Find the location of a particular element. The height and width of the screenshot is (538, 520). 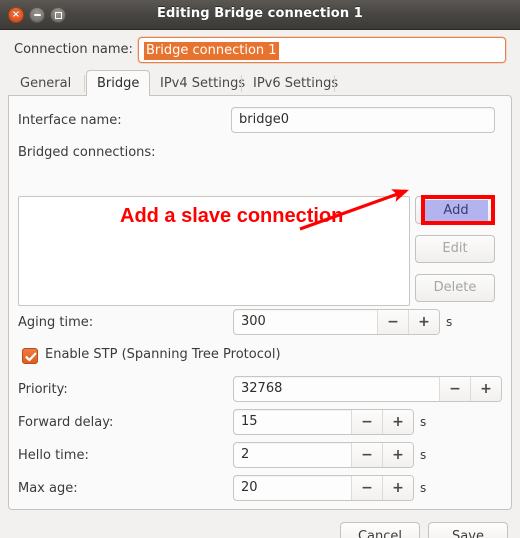

priority-increment-icon: + is located at coordinates (485, 389).